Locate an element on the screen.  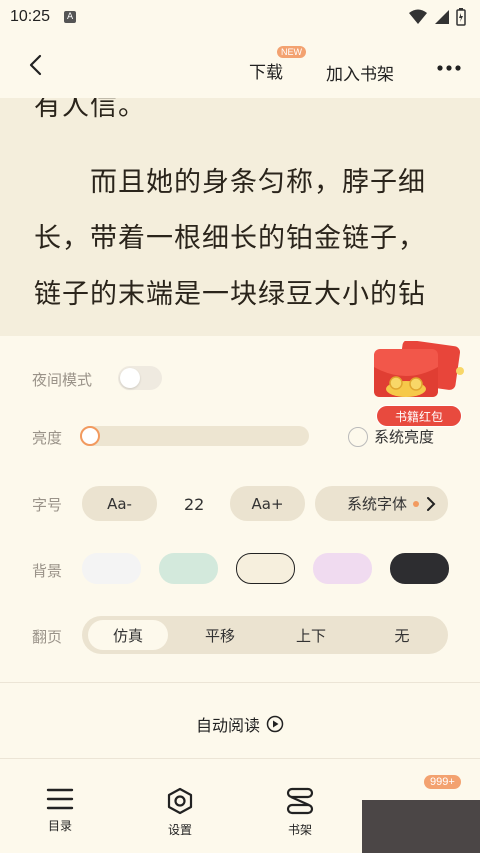
system-font-button: 系统字体 is located at coordinates (381, 503).